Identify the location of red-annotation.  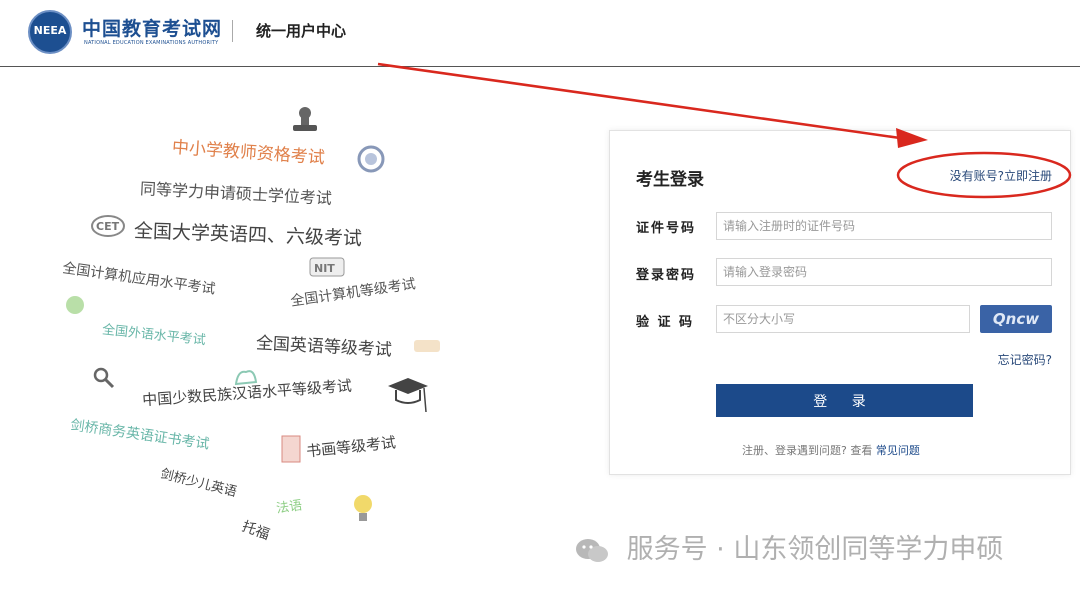
(724, 130).